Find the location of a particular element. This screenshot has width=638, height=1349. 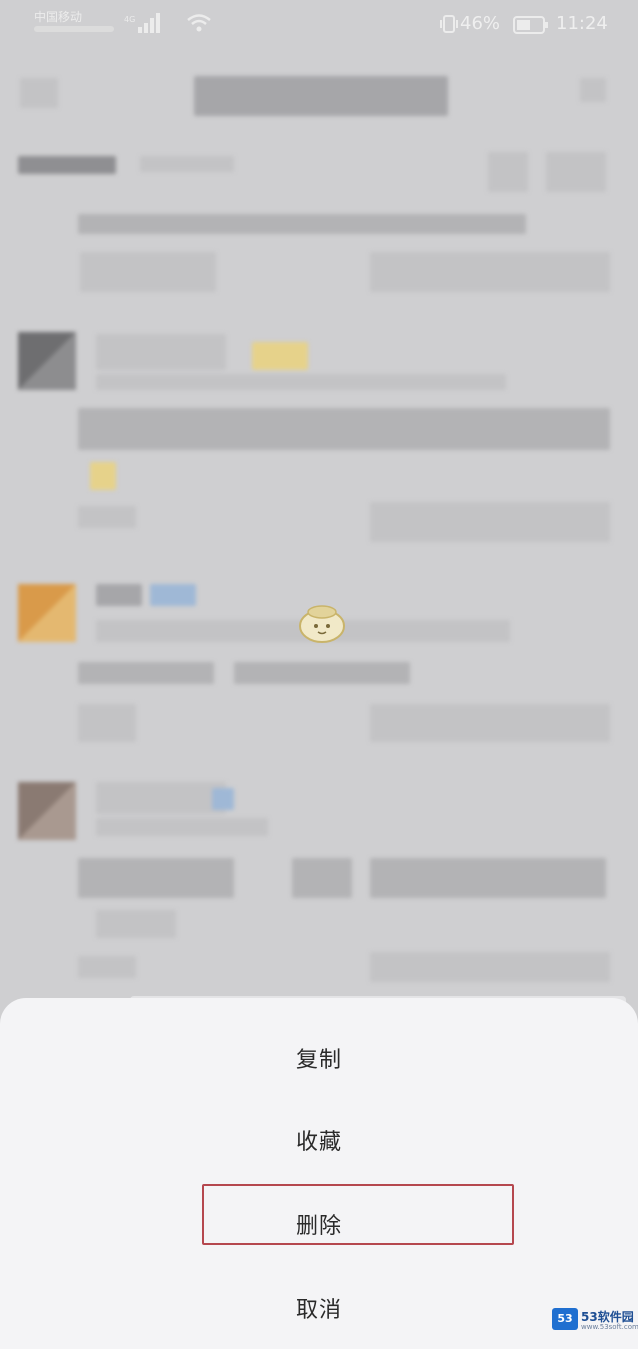

watermark-logo: 53 is located at coordinates (565, 1319).